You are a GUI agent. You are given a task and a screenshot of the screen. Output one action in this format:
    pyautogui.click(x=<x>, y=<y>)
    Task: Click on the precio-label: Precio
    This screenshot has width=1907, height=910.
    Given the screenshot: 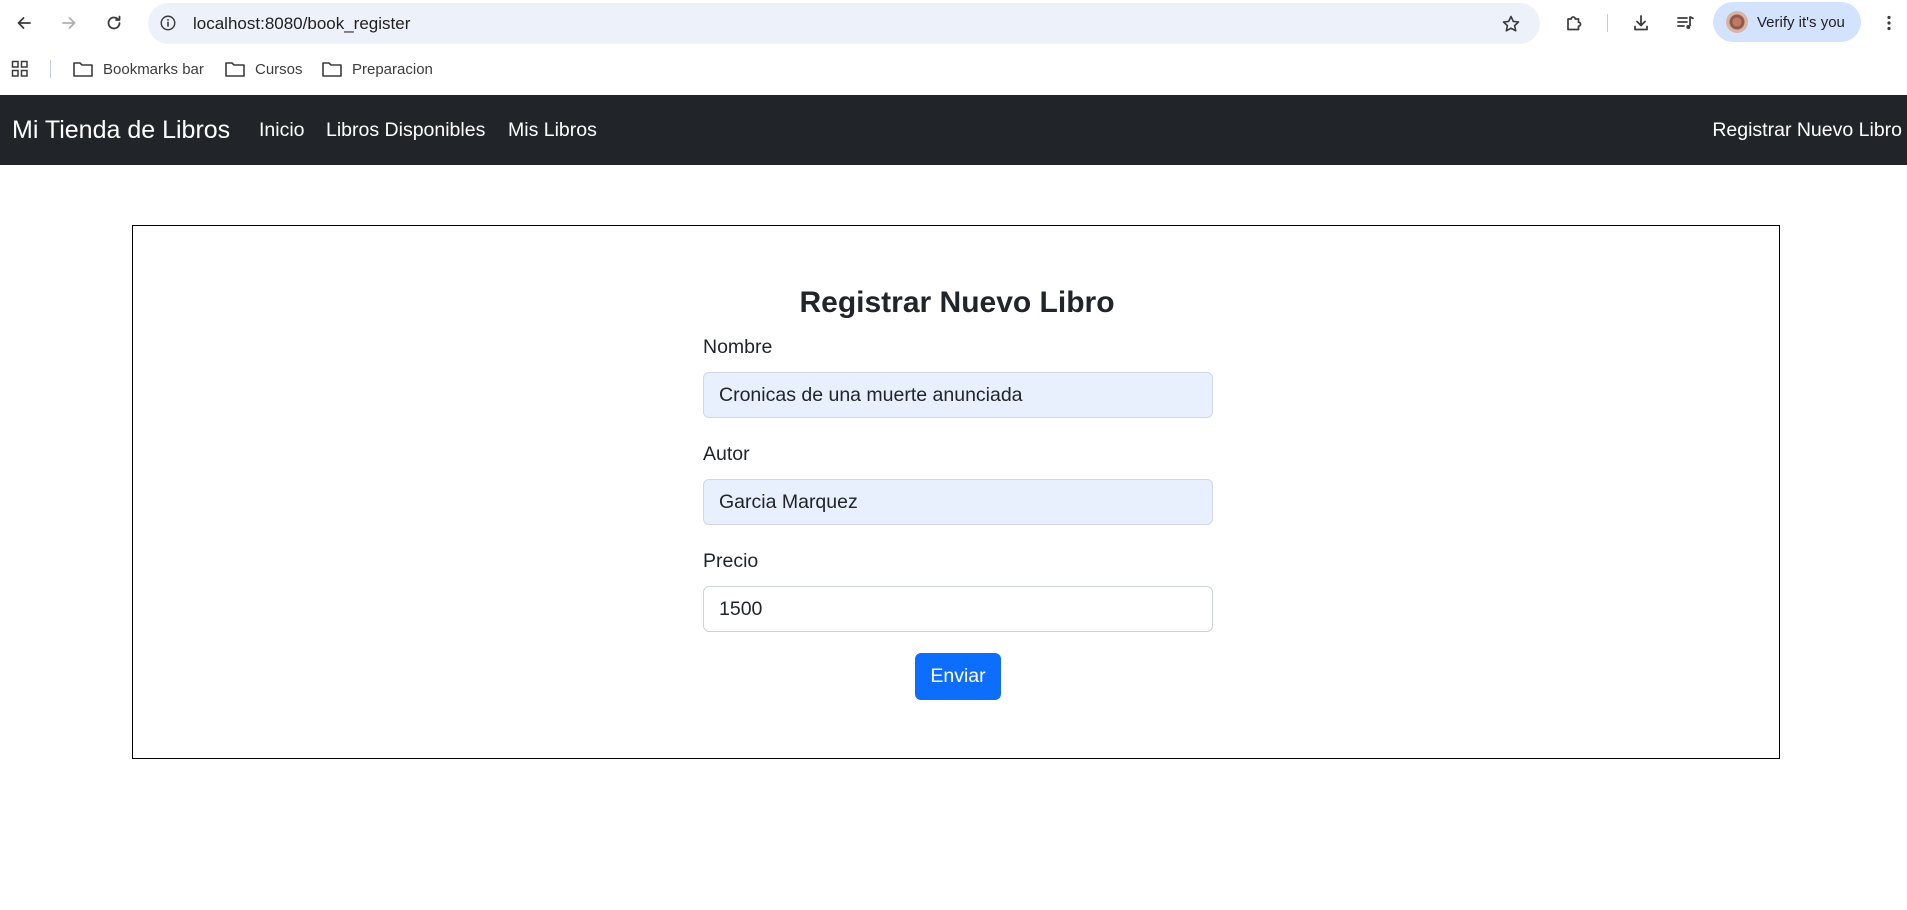 What is the action you would take?
    pyautogui.click(x=731, y=561)
    